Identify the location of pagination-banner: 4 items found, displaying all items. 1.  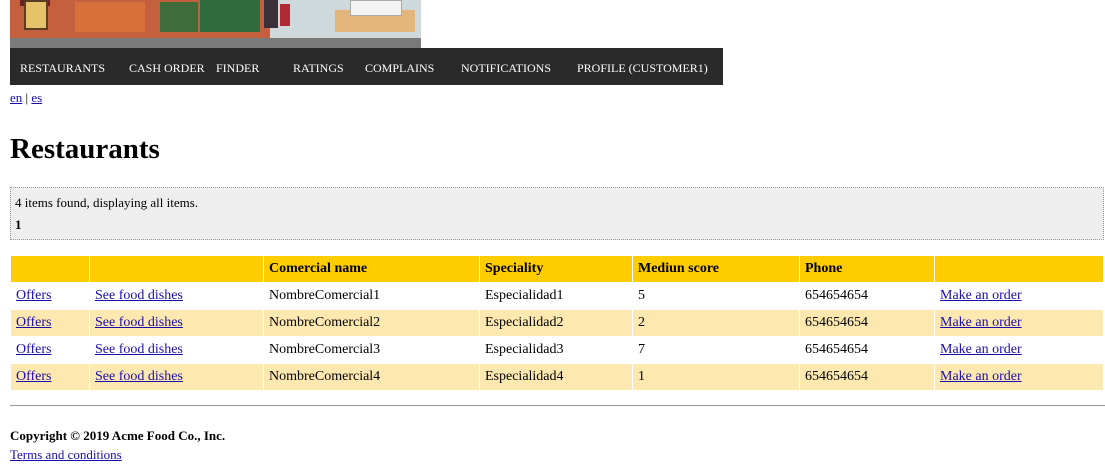
(557, 213).